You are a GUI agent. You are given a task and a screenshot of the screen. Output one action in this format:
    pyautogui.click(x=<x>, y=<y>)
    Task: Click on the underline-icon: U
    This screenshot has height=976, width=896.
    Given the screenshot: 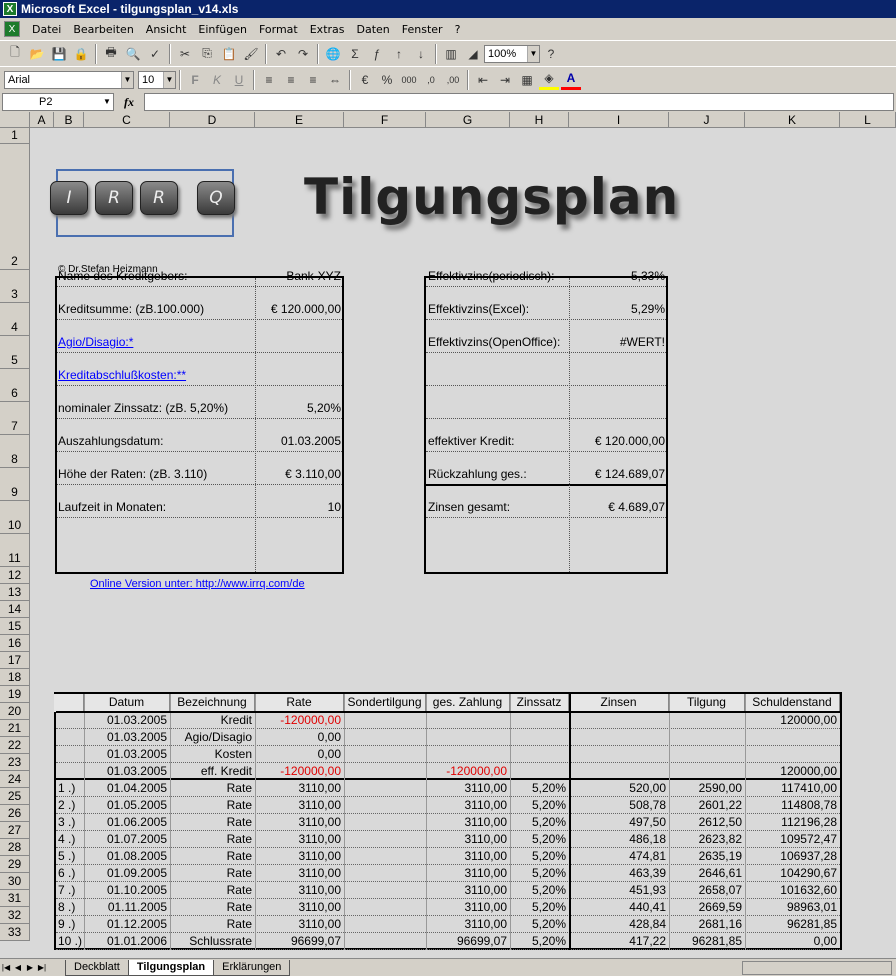 What is the action you would take?
    pyautogui.click(x=239, y=80)
    